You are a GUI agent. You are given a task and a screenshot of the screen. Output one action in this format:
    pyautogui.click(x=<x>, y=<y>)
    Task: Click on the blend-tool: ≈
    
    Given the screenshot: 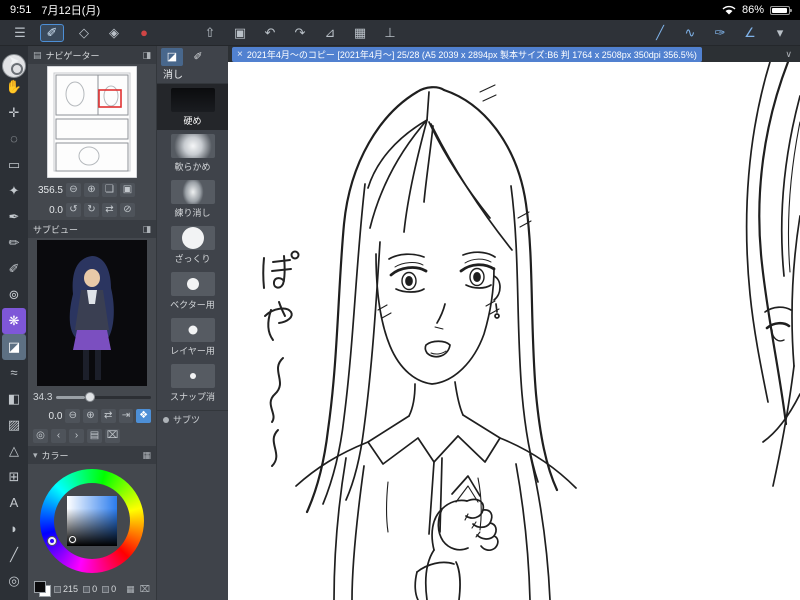 What is the action you would take?
    pyautogui.click(x=14, y=373)
    